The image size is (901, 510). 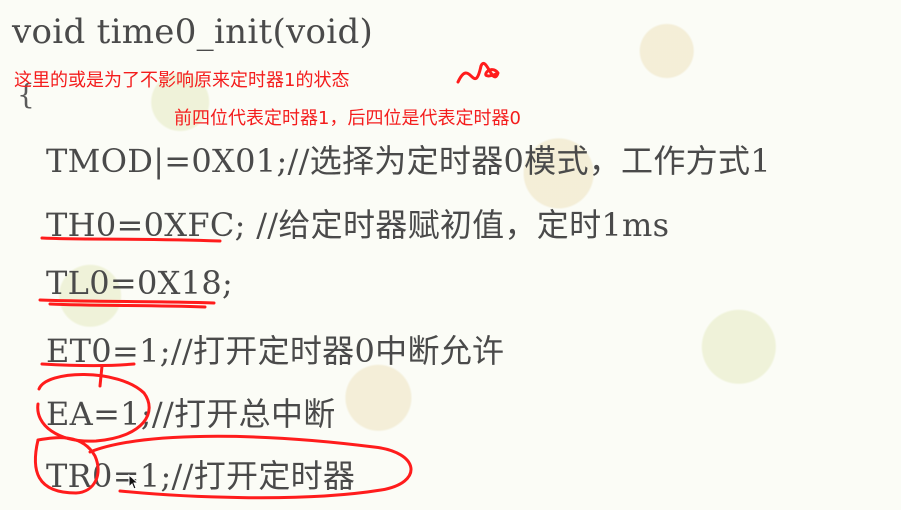 What do you see at coordinates (182, 80) in the screenshot?
I see `annotation-note-top: 这里的或是为了不影响原来定时器1的状态` at bounding box center [182, 80].